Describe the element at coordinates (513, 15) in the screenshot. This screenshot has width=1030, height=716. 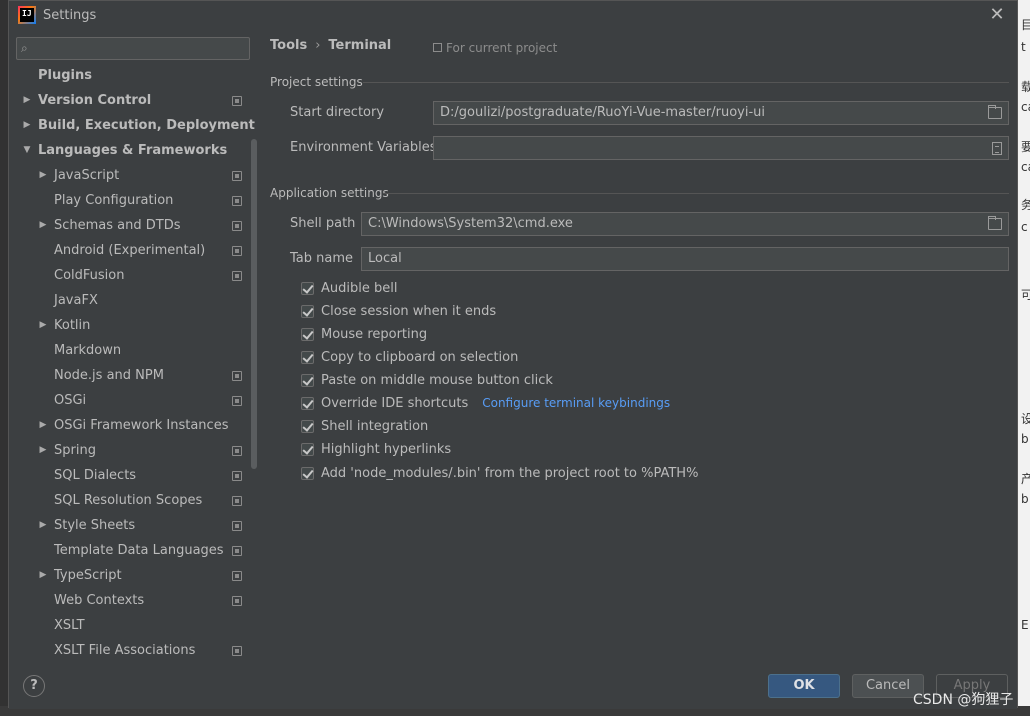
I see `title-bar: IJ Settings ✕` at that location.